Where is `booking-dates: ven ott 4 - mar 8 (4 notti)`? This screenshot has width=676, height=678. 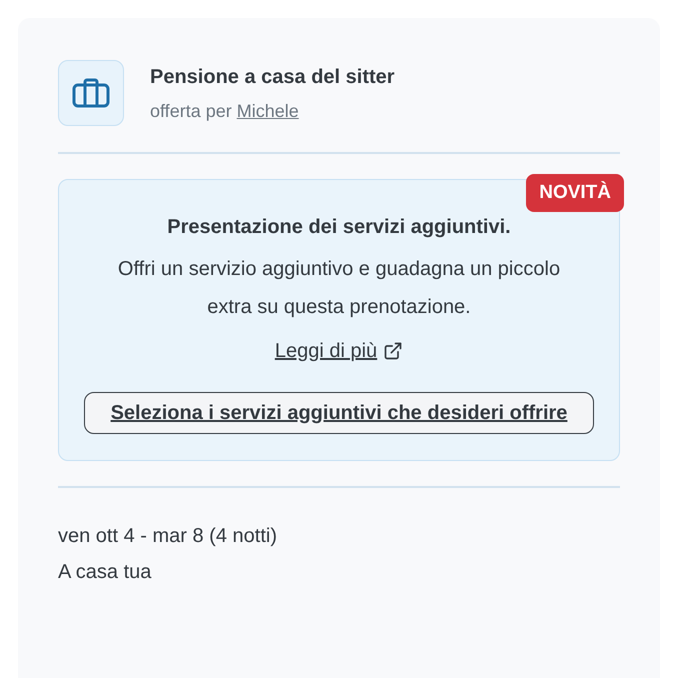
booking-dates: ven ott 4 - mar 8 (4 notti) is located at coordinates (168, 536).